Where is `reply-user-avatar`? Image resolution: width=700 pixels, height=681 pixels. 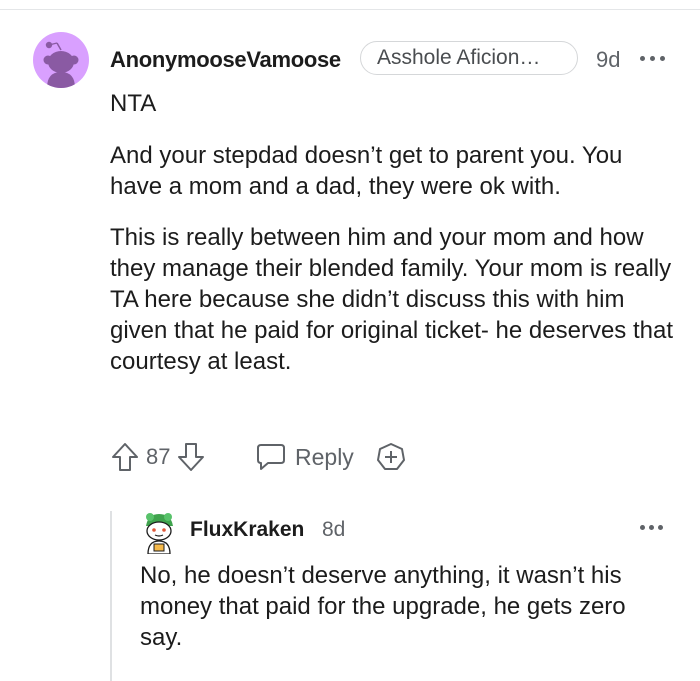
reply-user-avatar is located at coordinates (159, 532).